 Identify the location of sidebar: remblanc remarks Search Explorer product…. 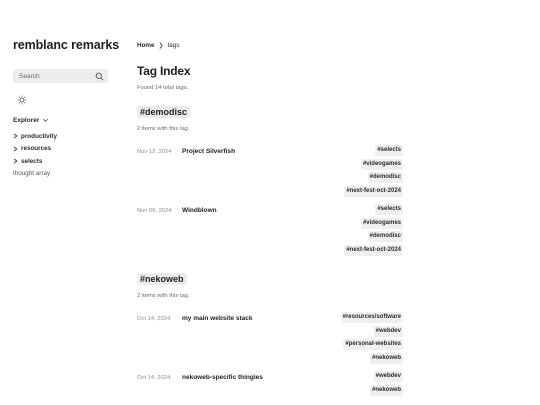
(66, 109).